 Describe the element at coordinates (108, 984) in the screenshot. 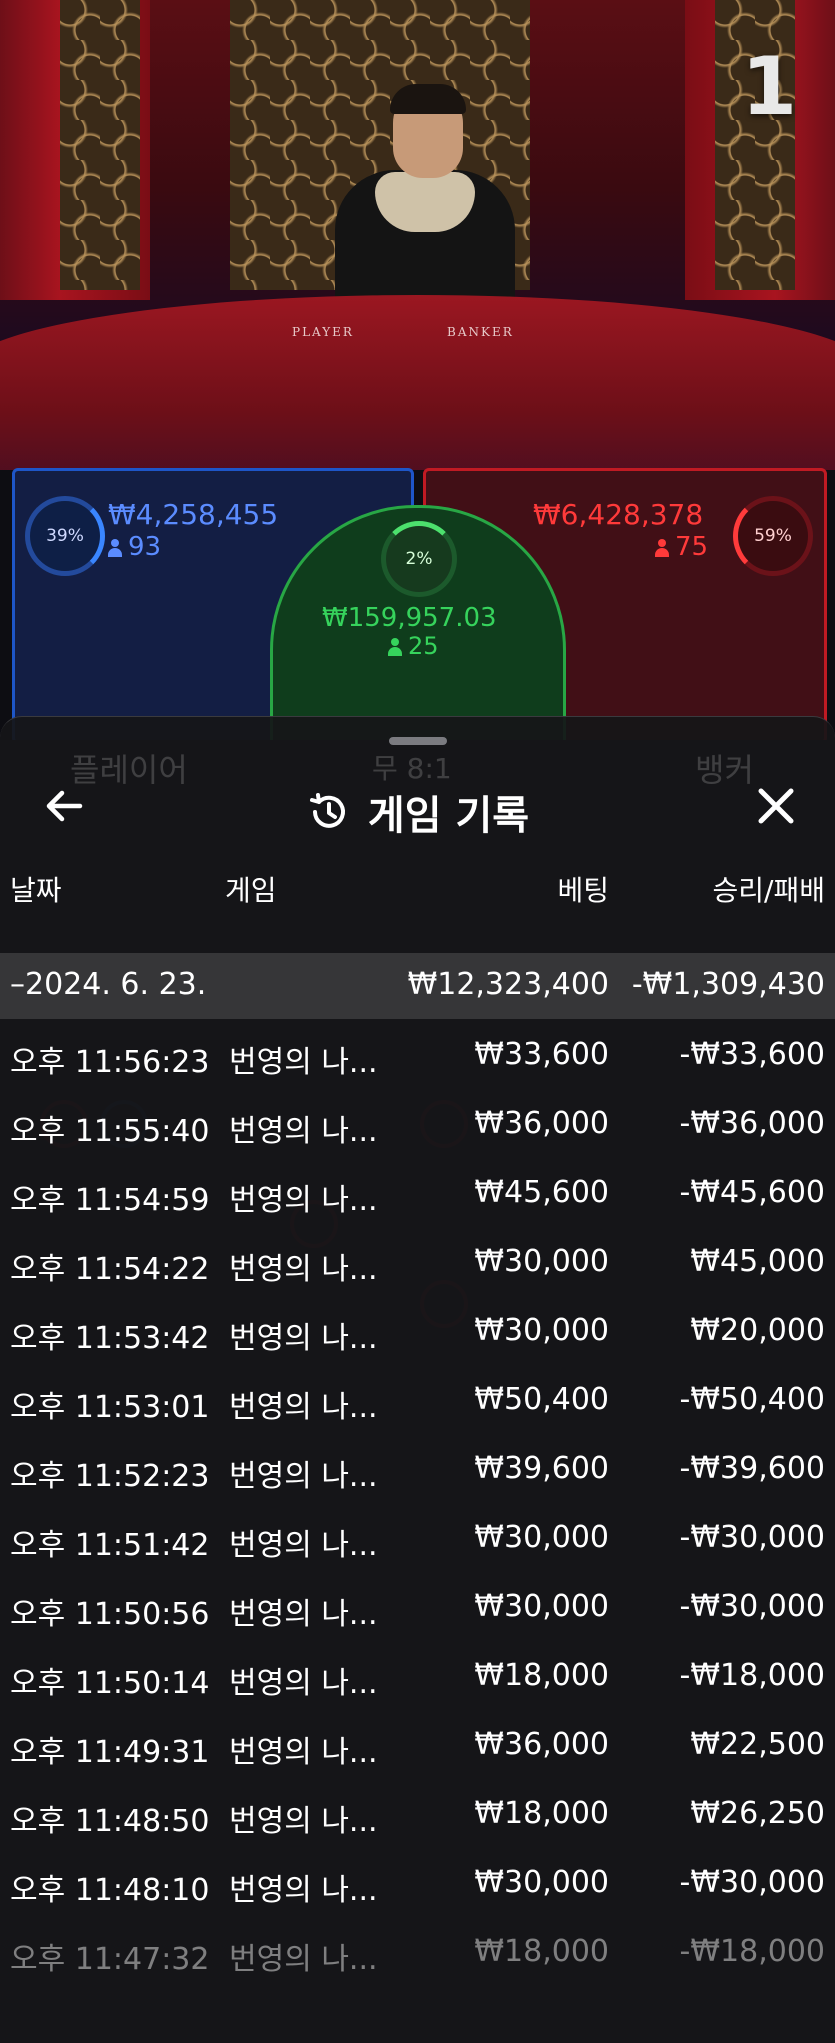

I see `summary-date: –2024. 6. 23.` at that location.